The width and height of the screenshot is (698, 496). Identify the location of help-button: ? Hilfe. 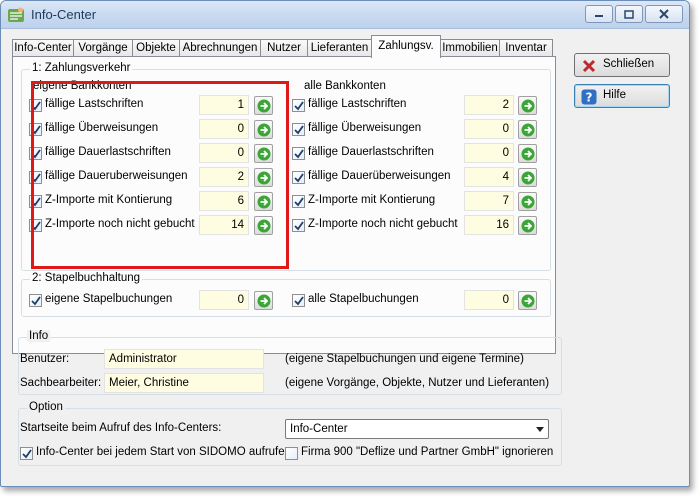
(622, 96).